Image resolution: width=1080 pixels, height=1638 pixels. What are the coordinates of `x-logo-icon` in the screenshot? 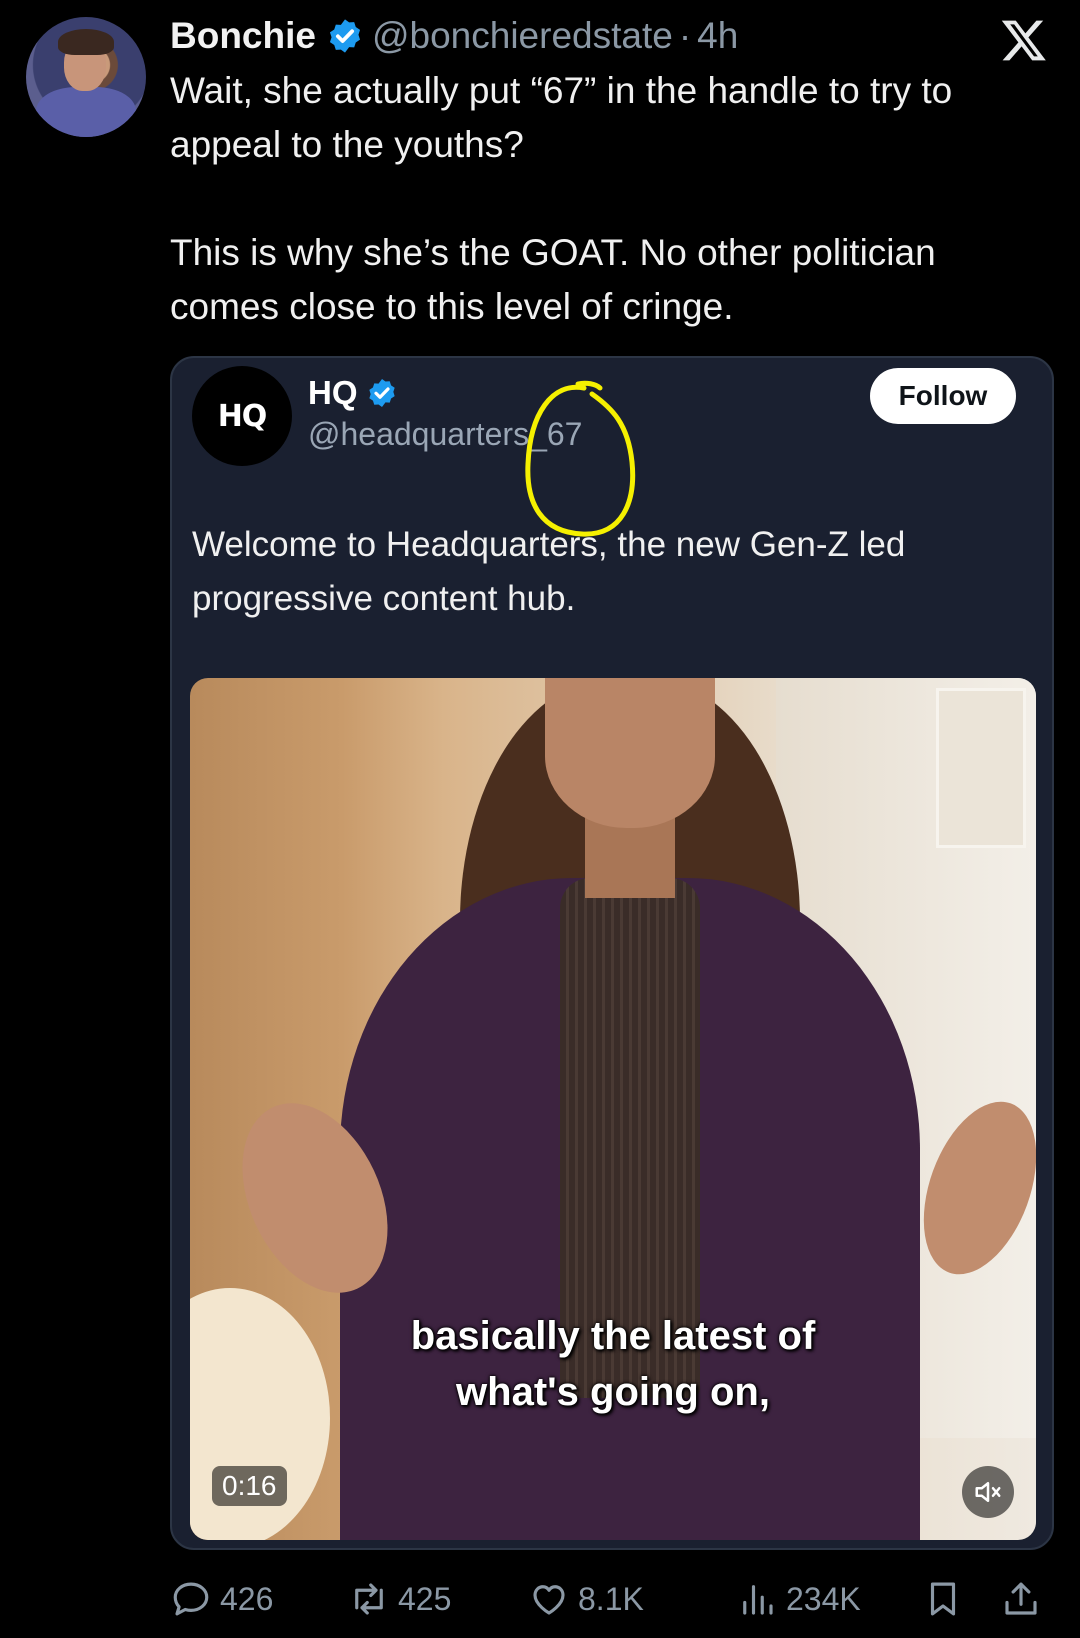 It's located at (1023, 40).